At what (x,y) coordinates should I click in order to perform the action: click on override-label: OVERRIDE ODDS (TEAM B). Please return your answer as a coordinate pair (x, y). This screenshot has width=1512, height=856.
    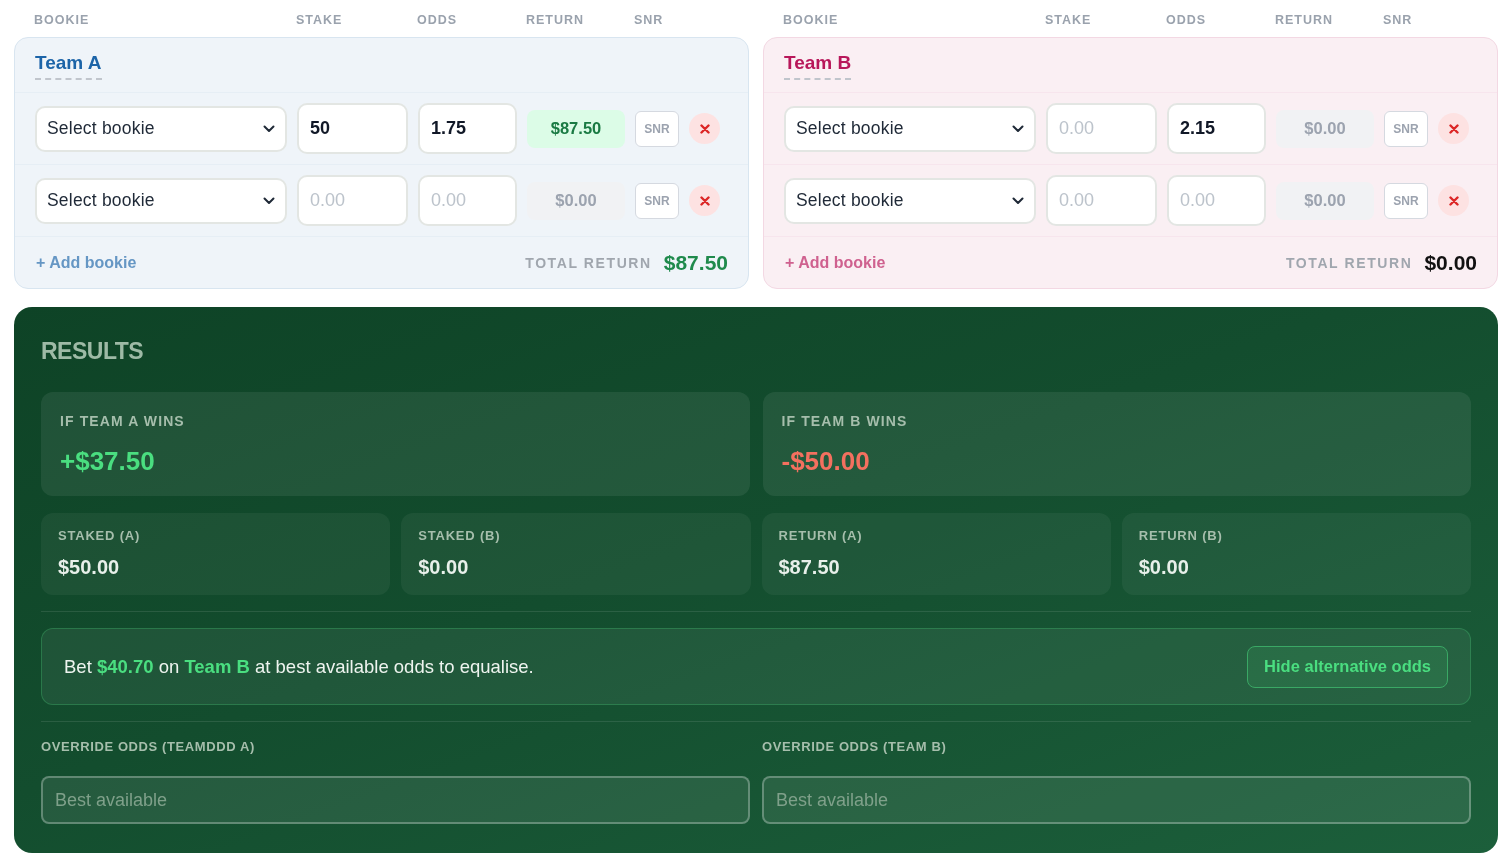
    Looking at the image, I should click on (855, 747).